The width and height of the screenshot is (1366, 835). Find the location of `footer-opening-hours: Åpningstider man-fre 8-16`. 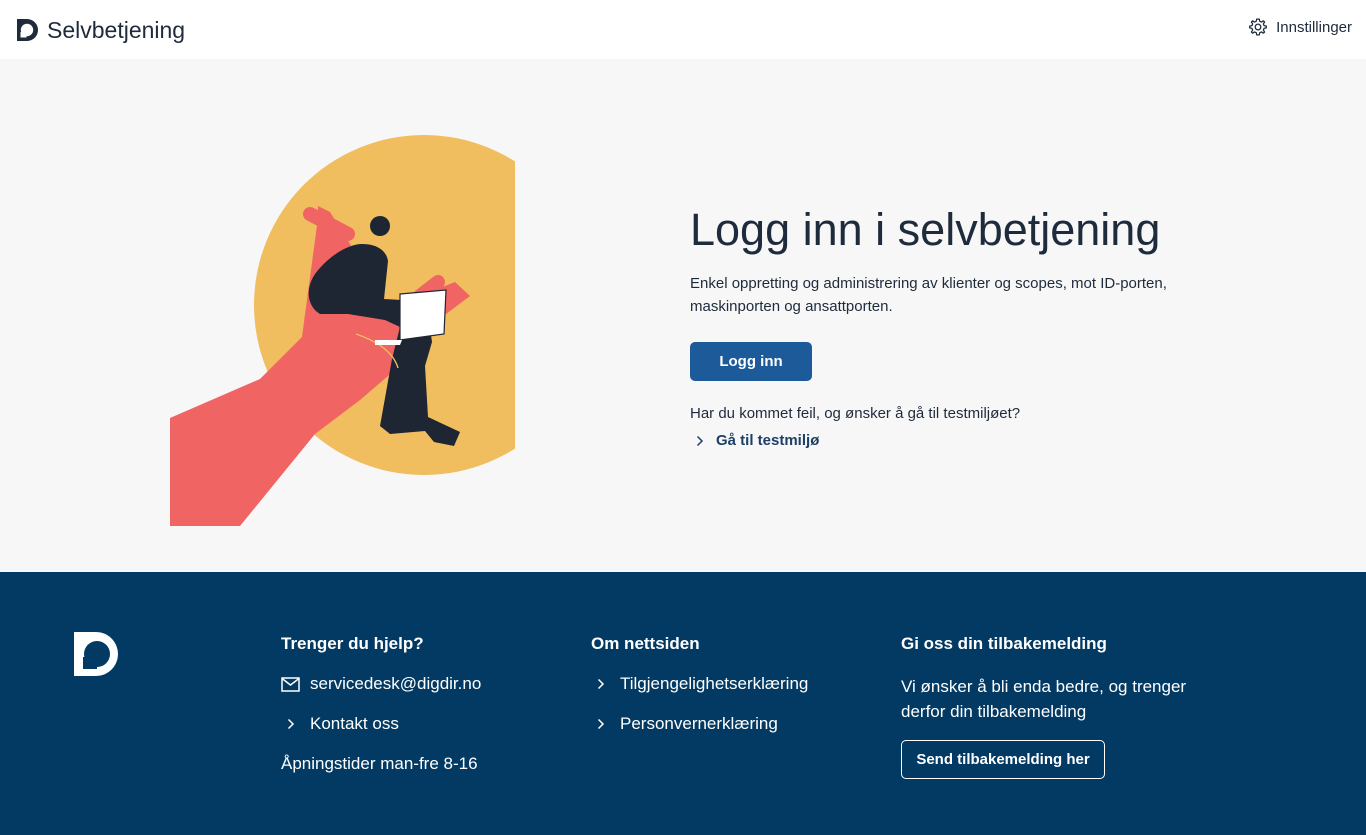

footer-opening-hours: Åpningstider man-fre 8-16 is located at coordinates (416, 764).